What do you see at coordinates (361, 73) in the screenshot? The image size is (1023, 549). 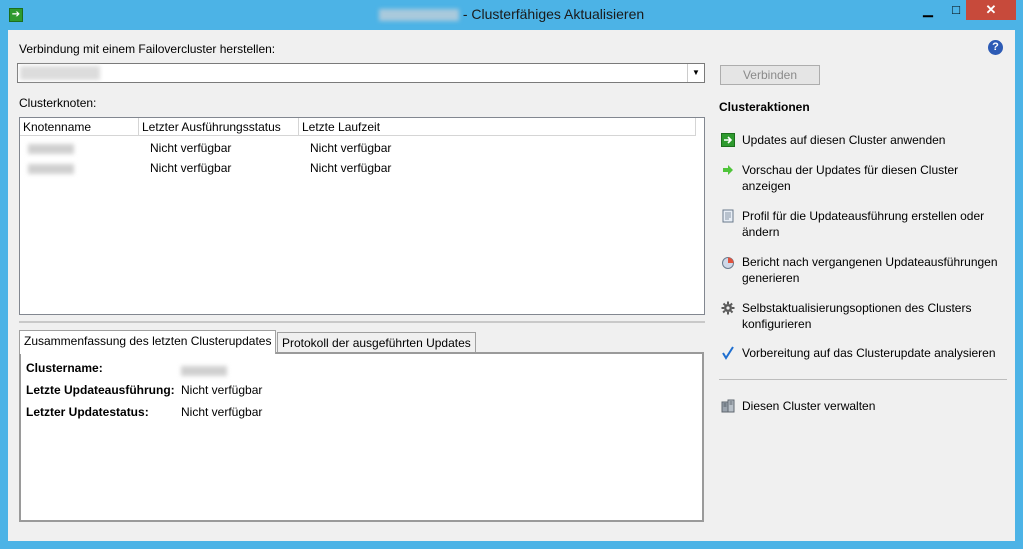 I see `cluster-combobox: ▼` at bounding box center [361, 73].